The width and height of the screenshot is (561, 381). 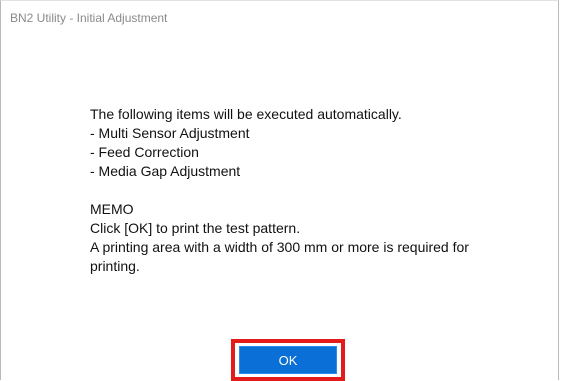 What do you see at coordinates (288, 360) in the screenshot?
I see `ok-button: OK` at bounding box center [288, 360].